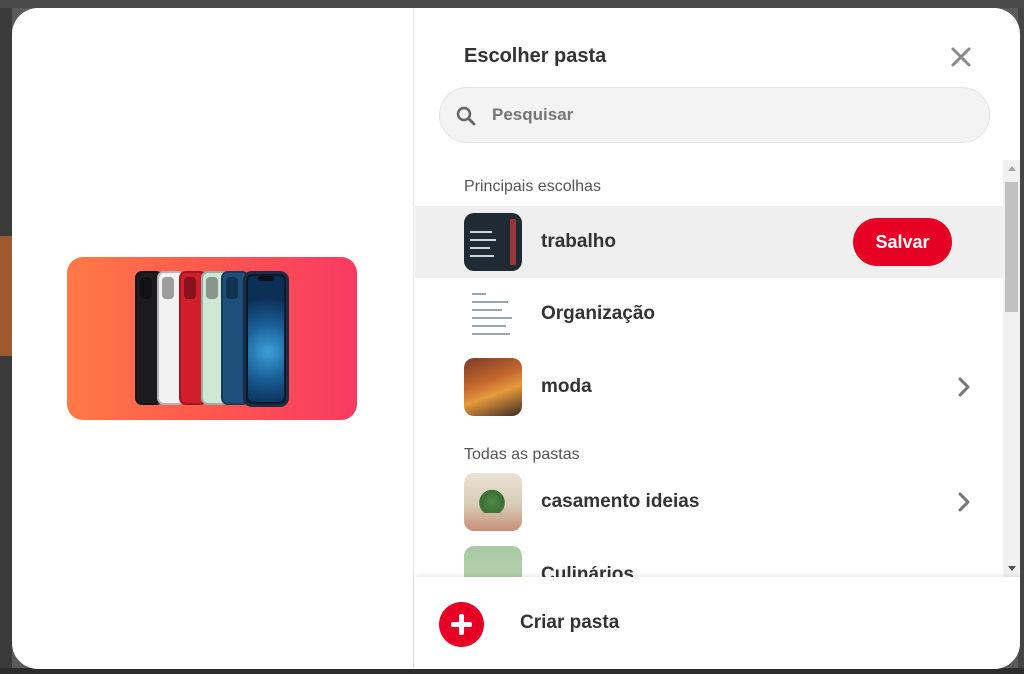 This screenshot has width=1024, height=674. Describe the element at coordinates (461, 624) in the screenshot. I see `plus-icon` at that location.